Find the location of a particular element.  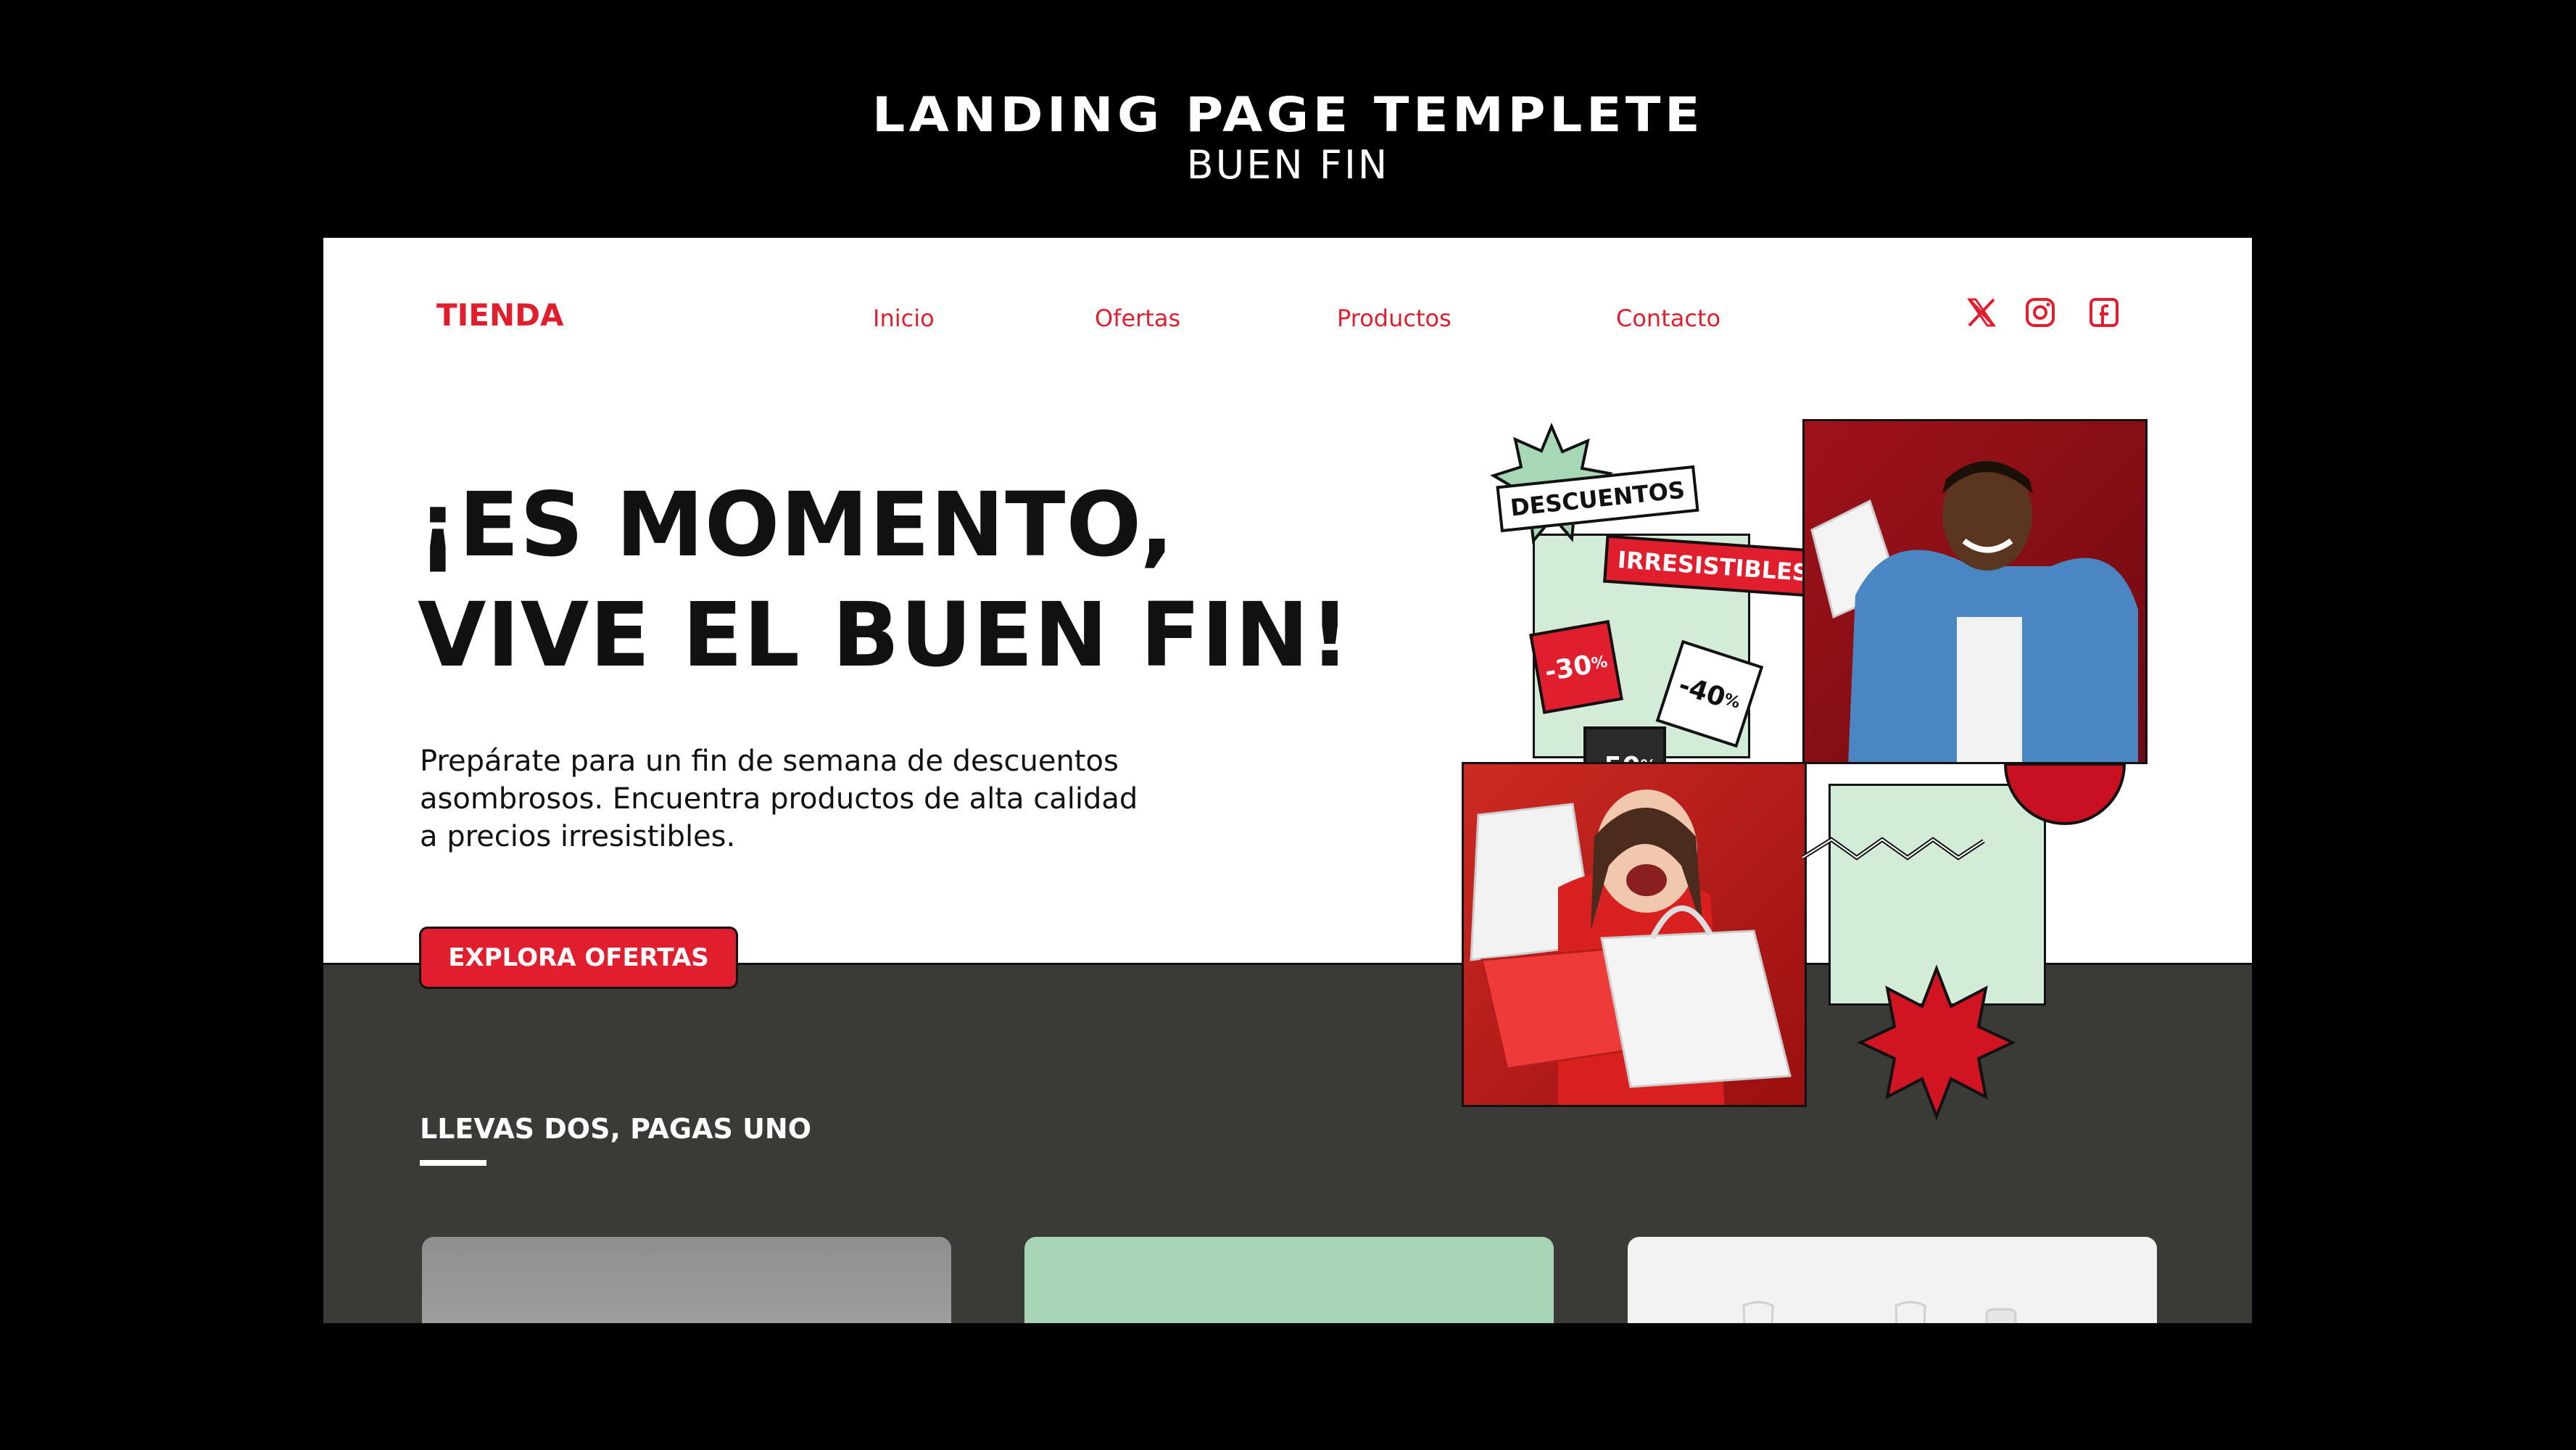

product-image-sneakers is located at coordinates (1289, 1280).